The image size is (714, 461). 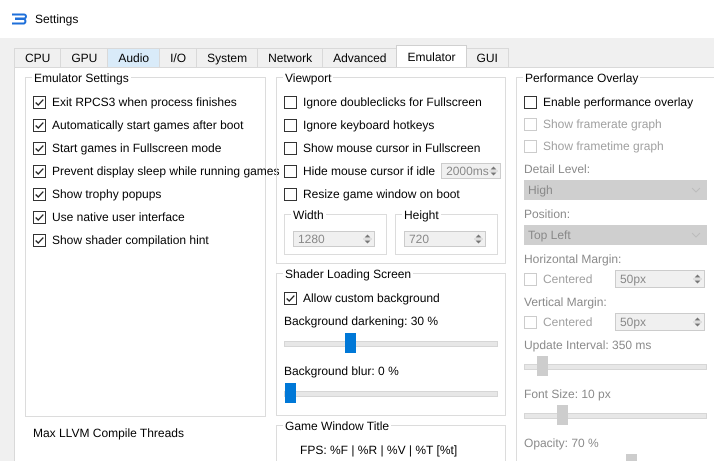 I want to click on setting-label: Detail Level:, so click(x=558, y=169).